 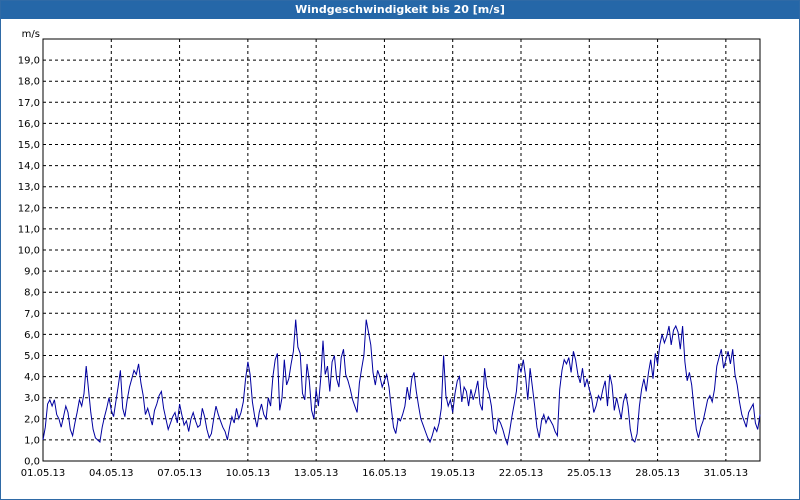 I want to click on x-tick-label: 31.05.13, so click(x=726, y=473).